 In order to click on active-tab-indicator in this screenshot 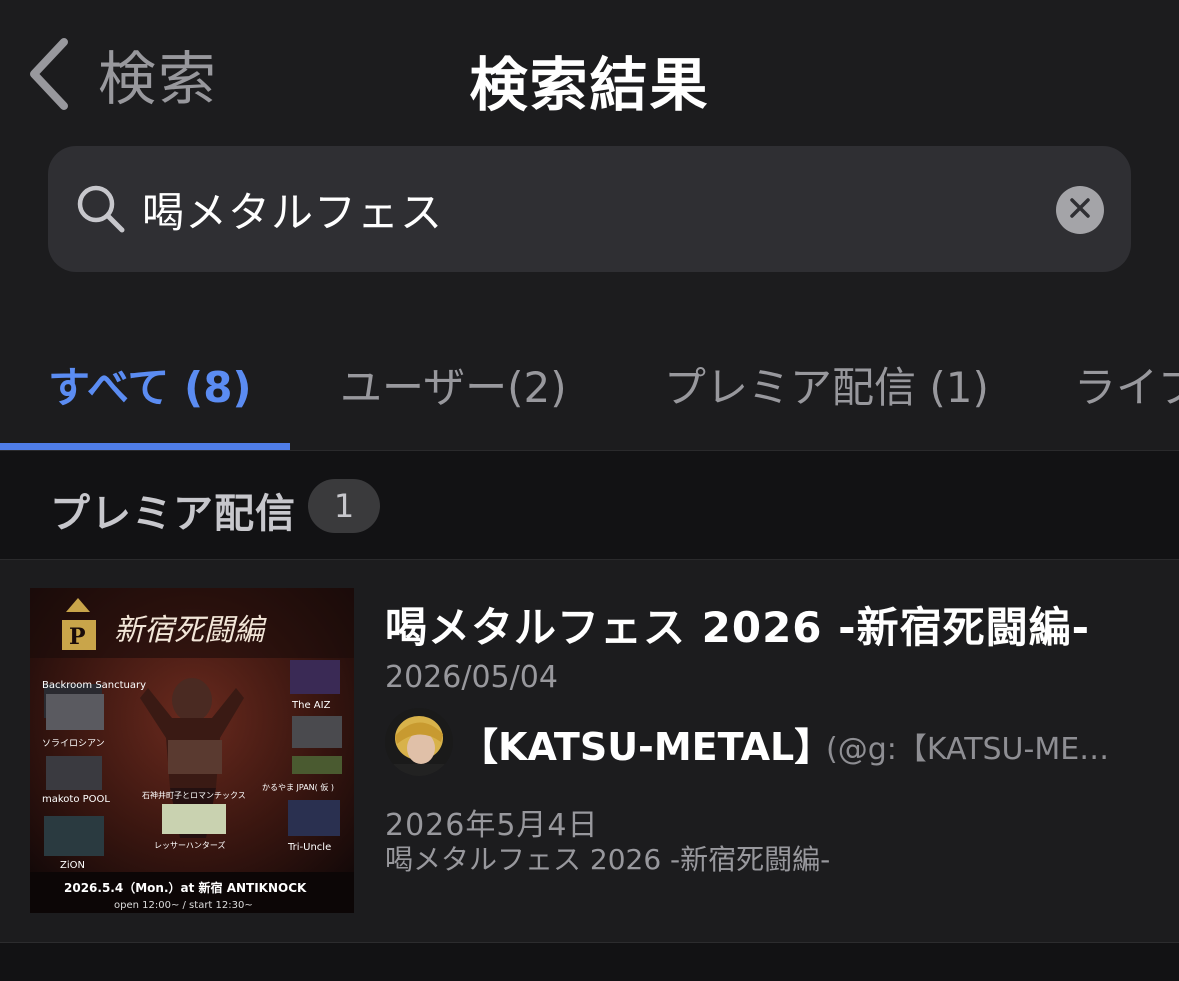, I will do `click(145, 446)`.